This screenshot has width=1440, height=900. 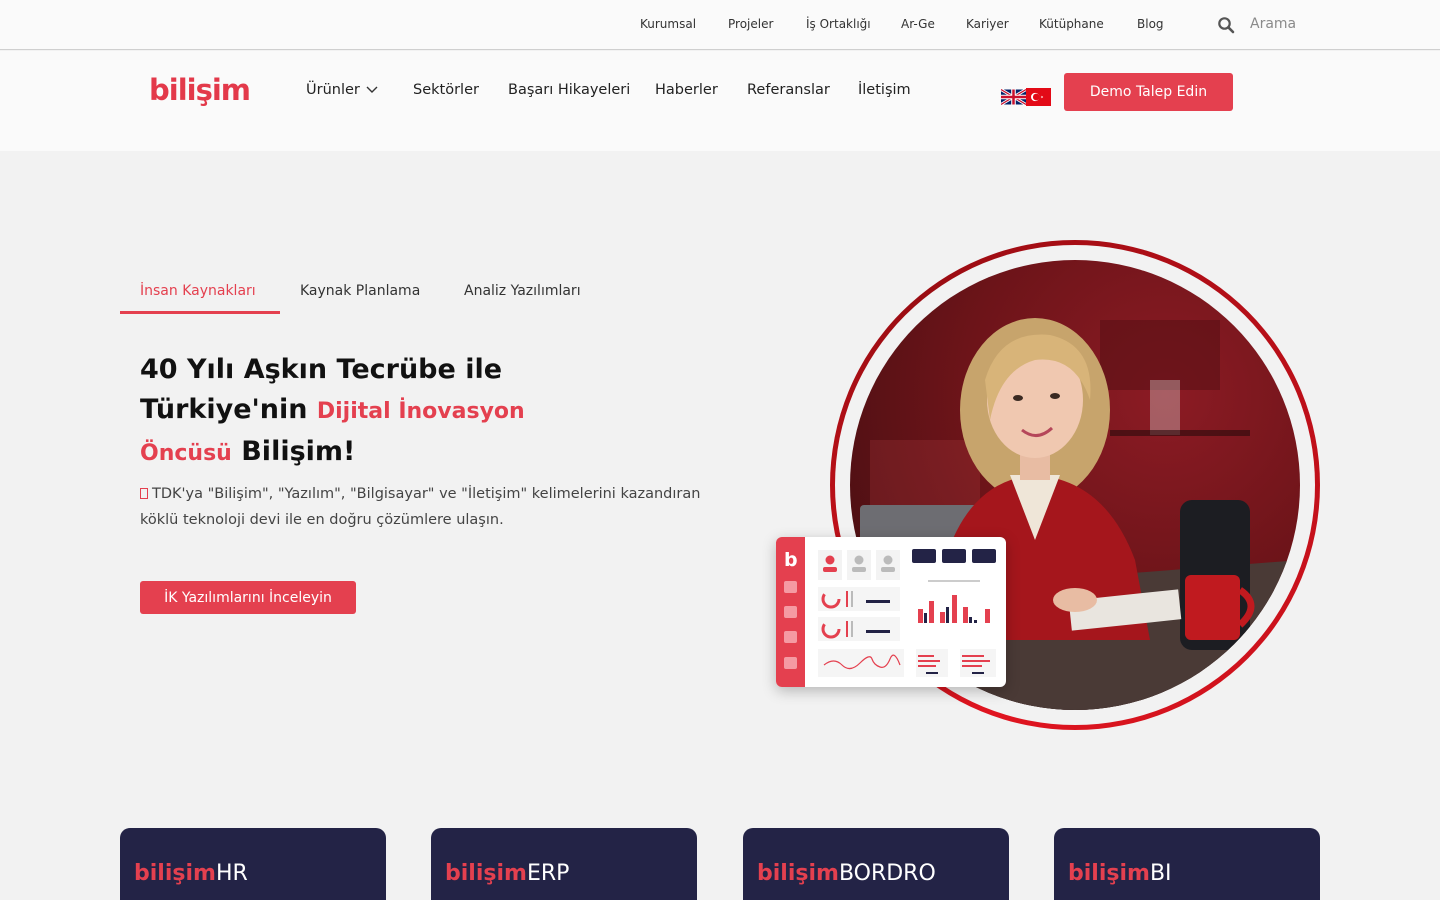 I want to click on product-card-bordro: bilişimBORDRO, so click(x=876, y=864).